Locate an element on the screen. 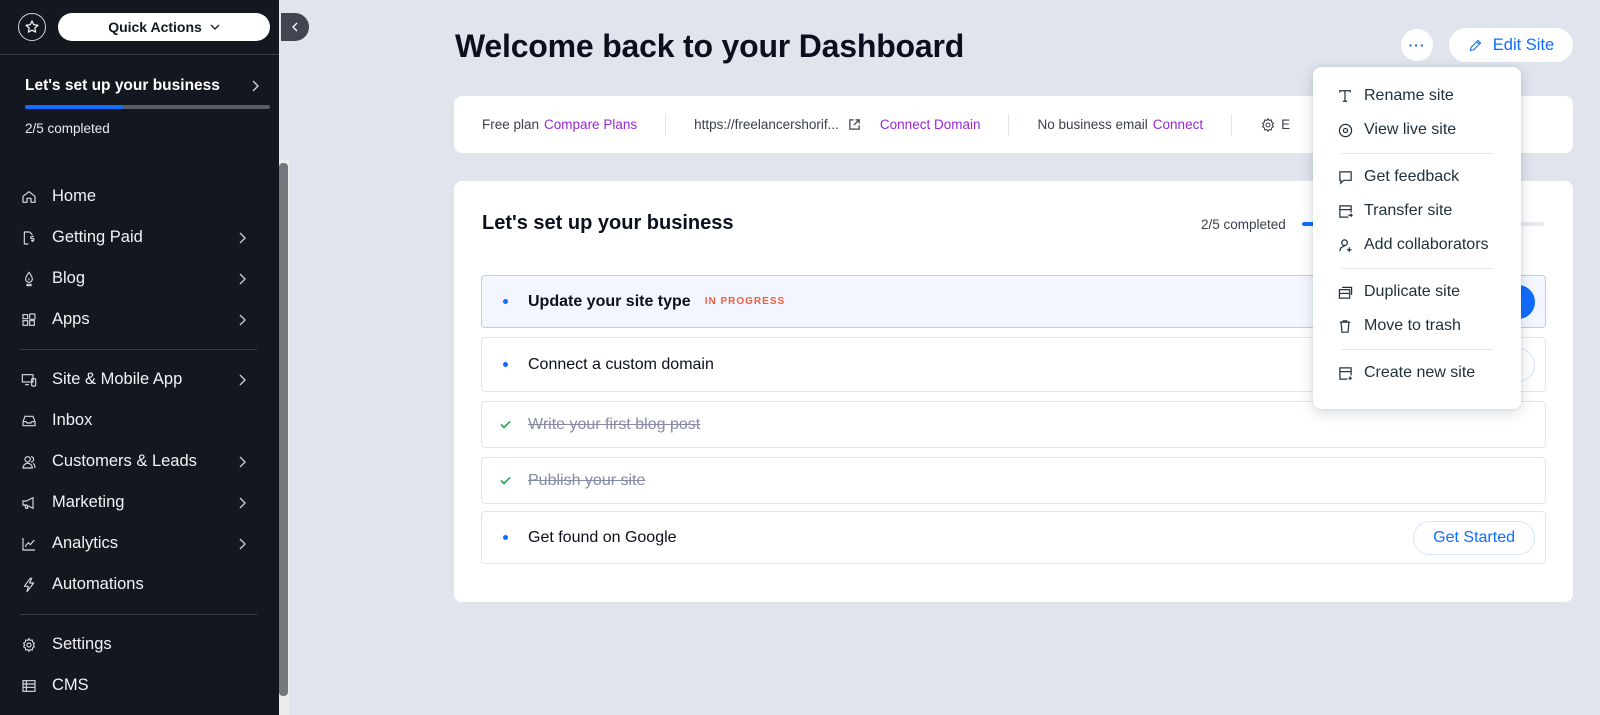 The width and height of the screenshot is (1600, 715). eye-icon is located at coordinates (1345, 130).